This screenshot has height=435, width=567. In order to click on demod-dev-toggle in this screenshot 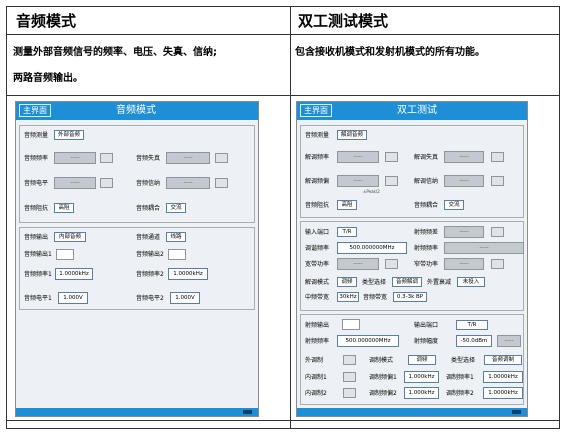, I will do `click(391, 181)`.